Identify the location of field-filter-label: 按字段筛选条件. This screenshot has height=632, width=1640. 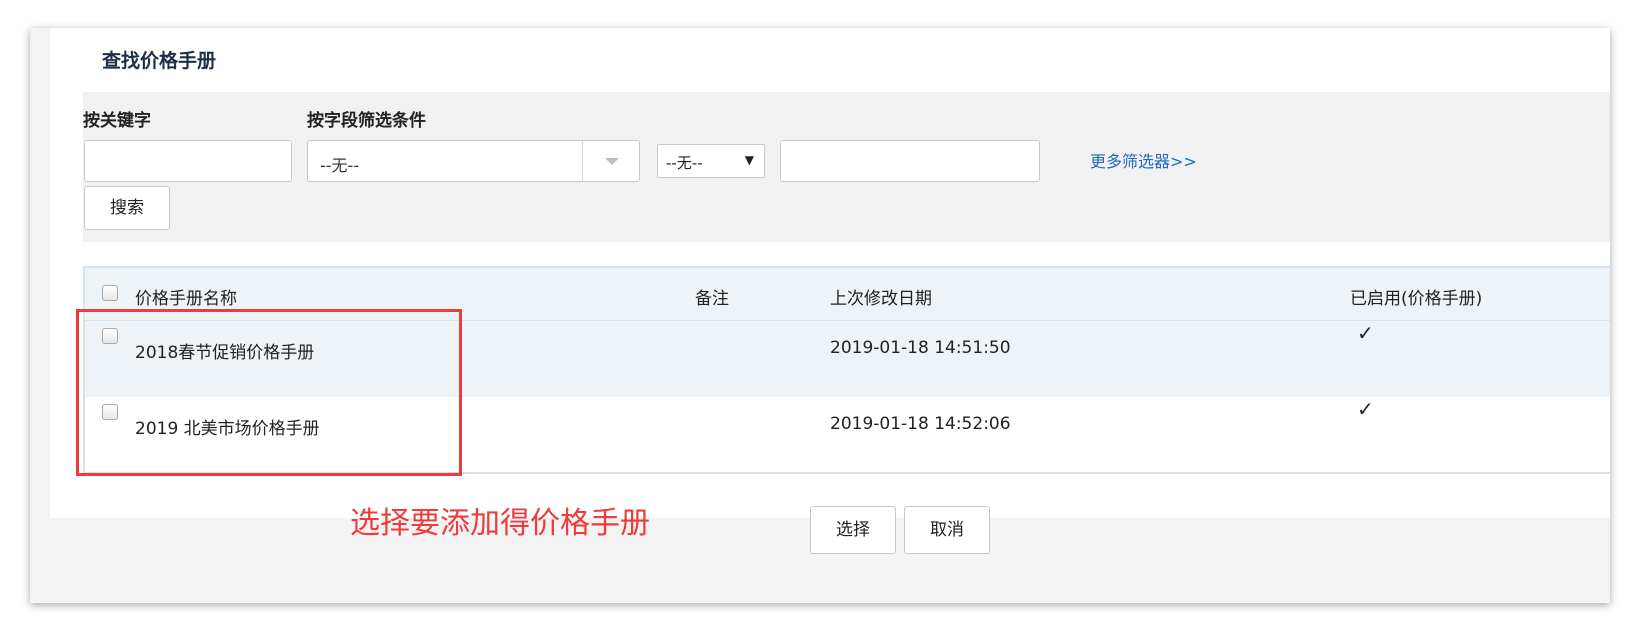
(366, 121).